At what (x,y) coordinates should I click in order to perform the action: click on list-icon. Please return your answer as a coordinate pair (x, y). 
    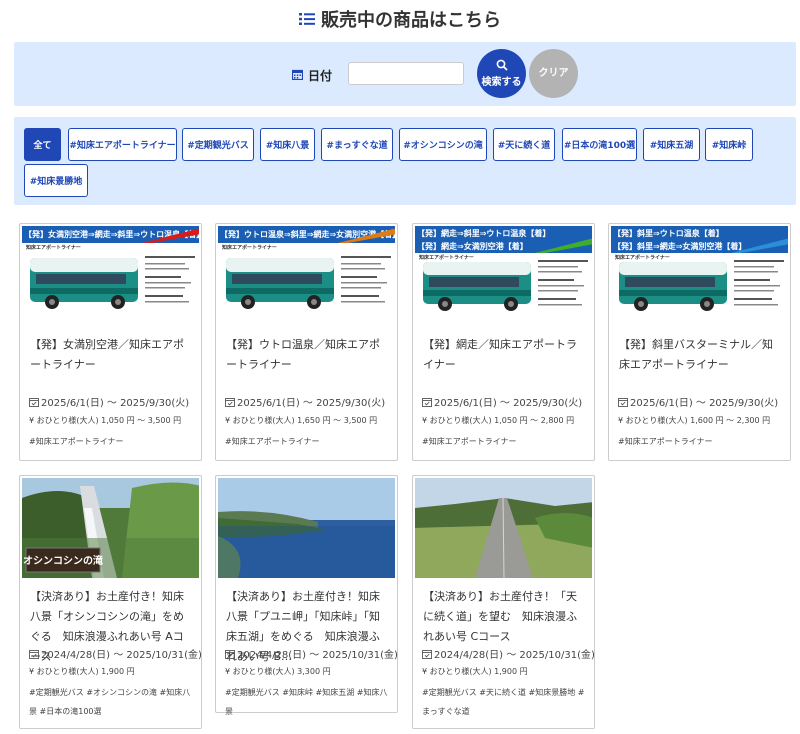
    Looking at the image, I should click on (307, 19).